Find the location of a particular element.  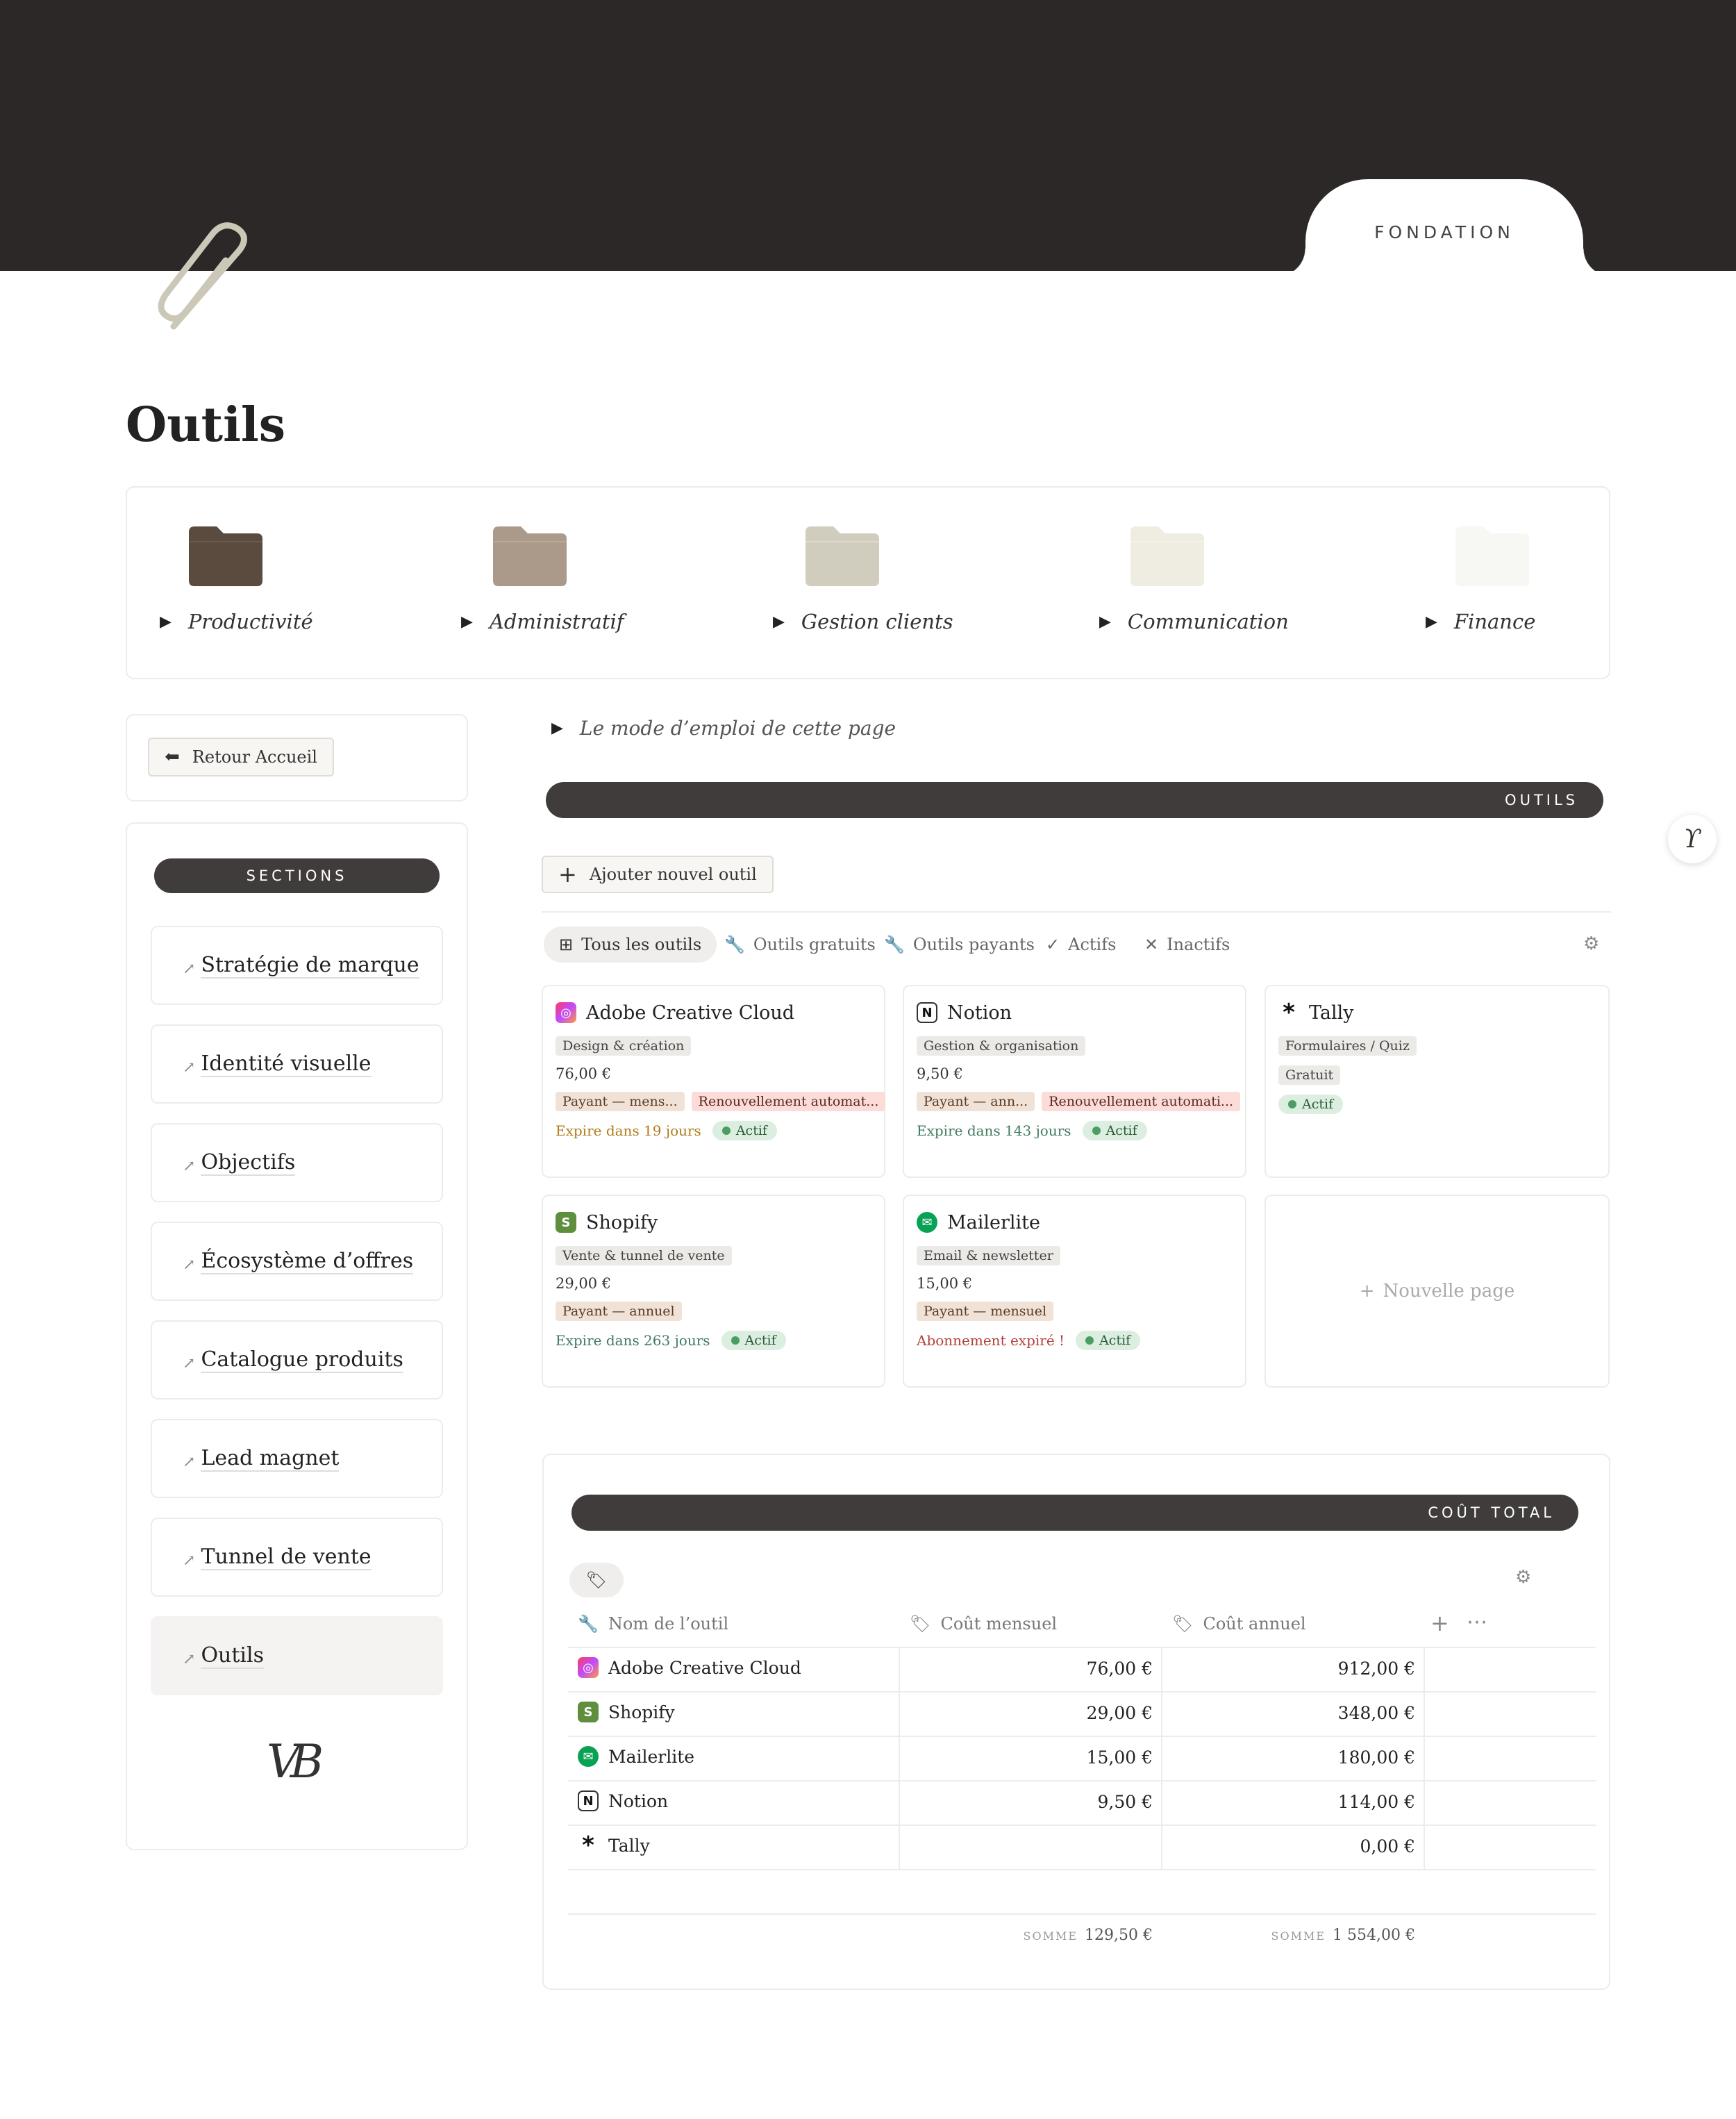

annual-cost: 180,00 € is located at coordinates (1376, 1758).